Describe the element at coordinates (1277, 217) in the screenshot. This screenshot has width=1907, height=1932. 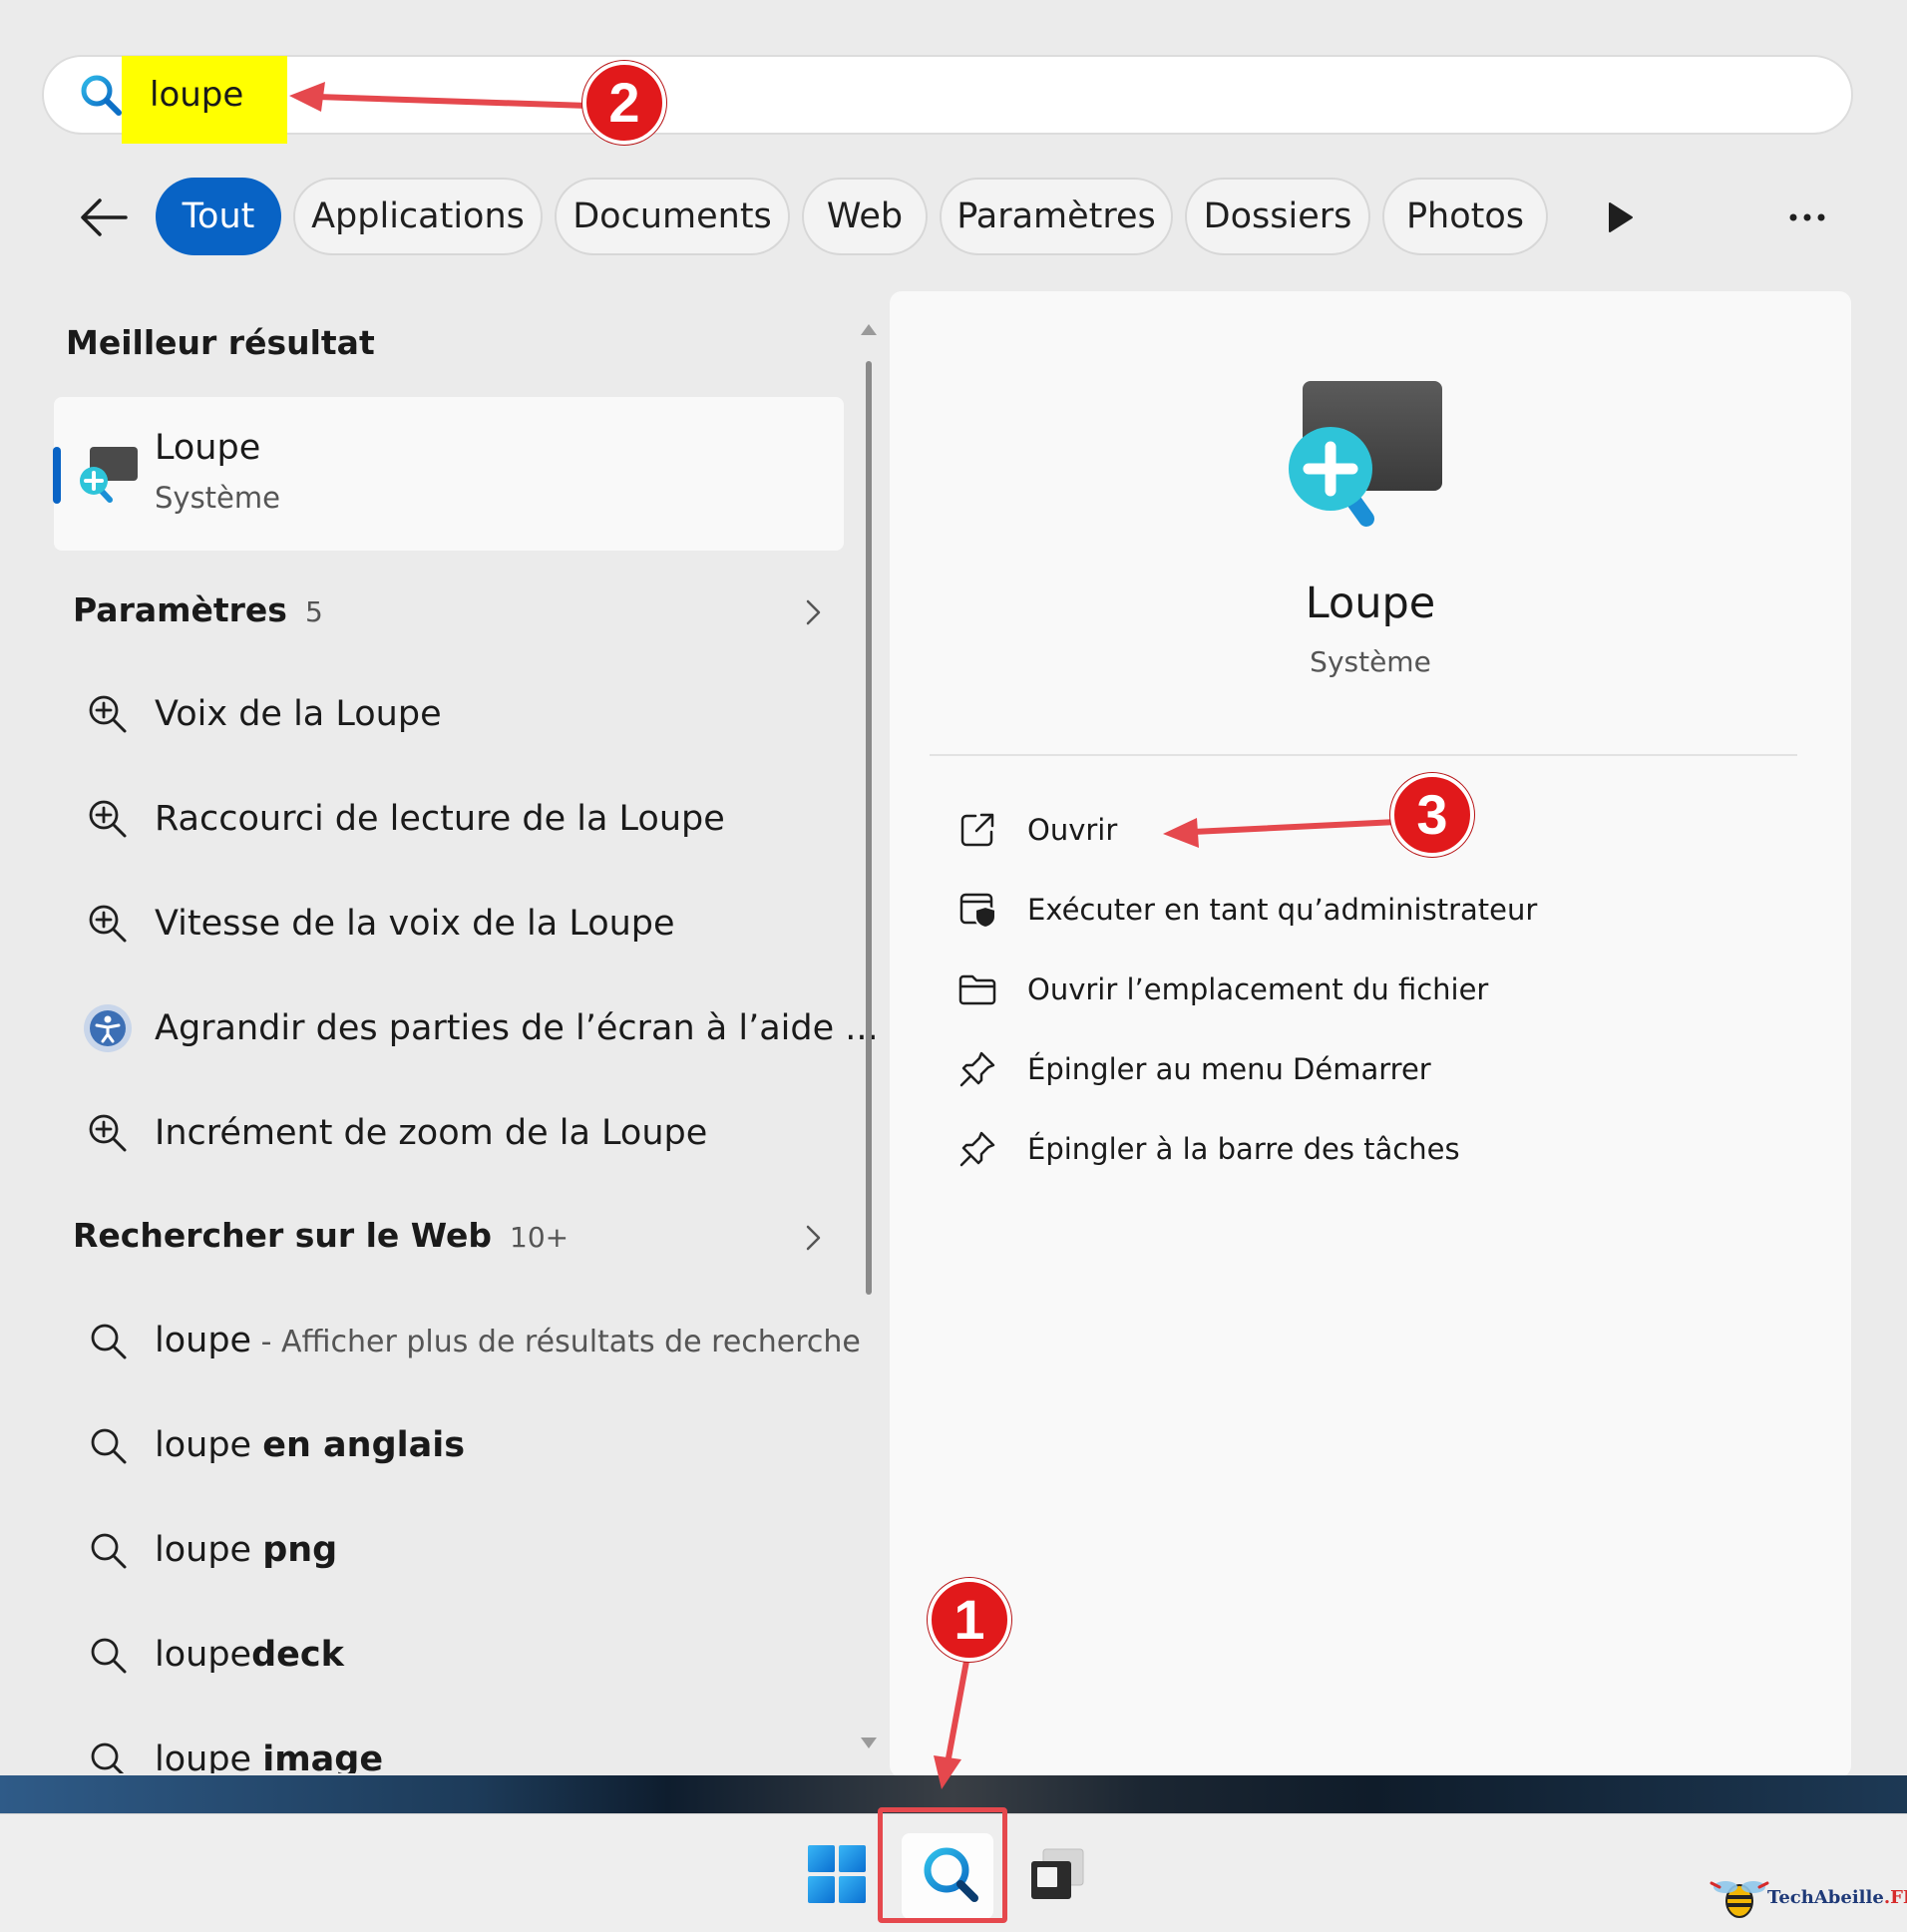
I see `filter-dossiers: Dossiers` at that location.